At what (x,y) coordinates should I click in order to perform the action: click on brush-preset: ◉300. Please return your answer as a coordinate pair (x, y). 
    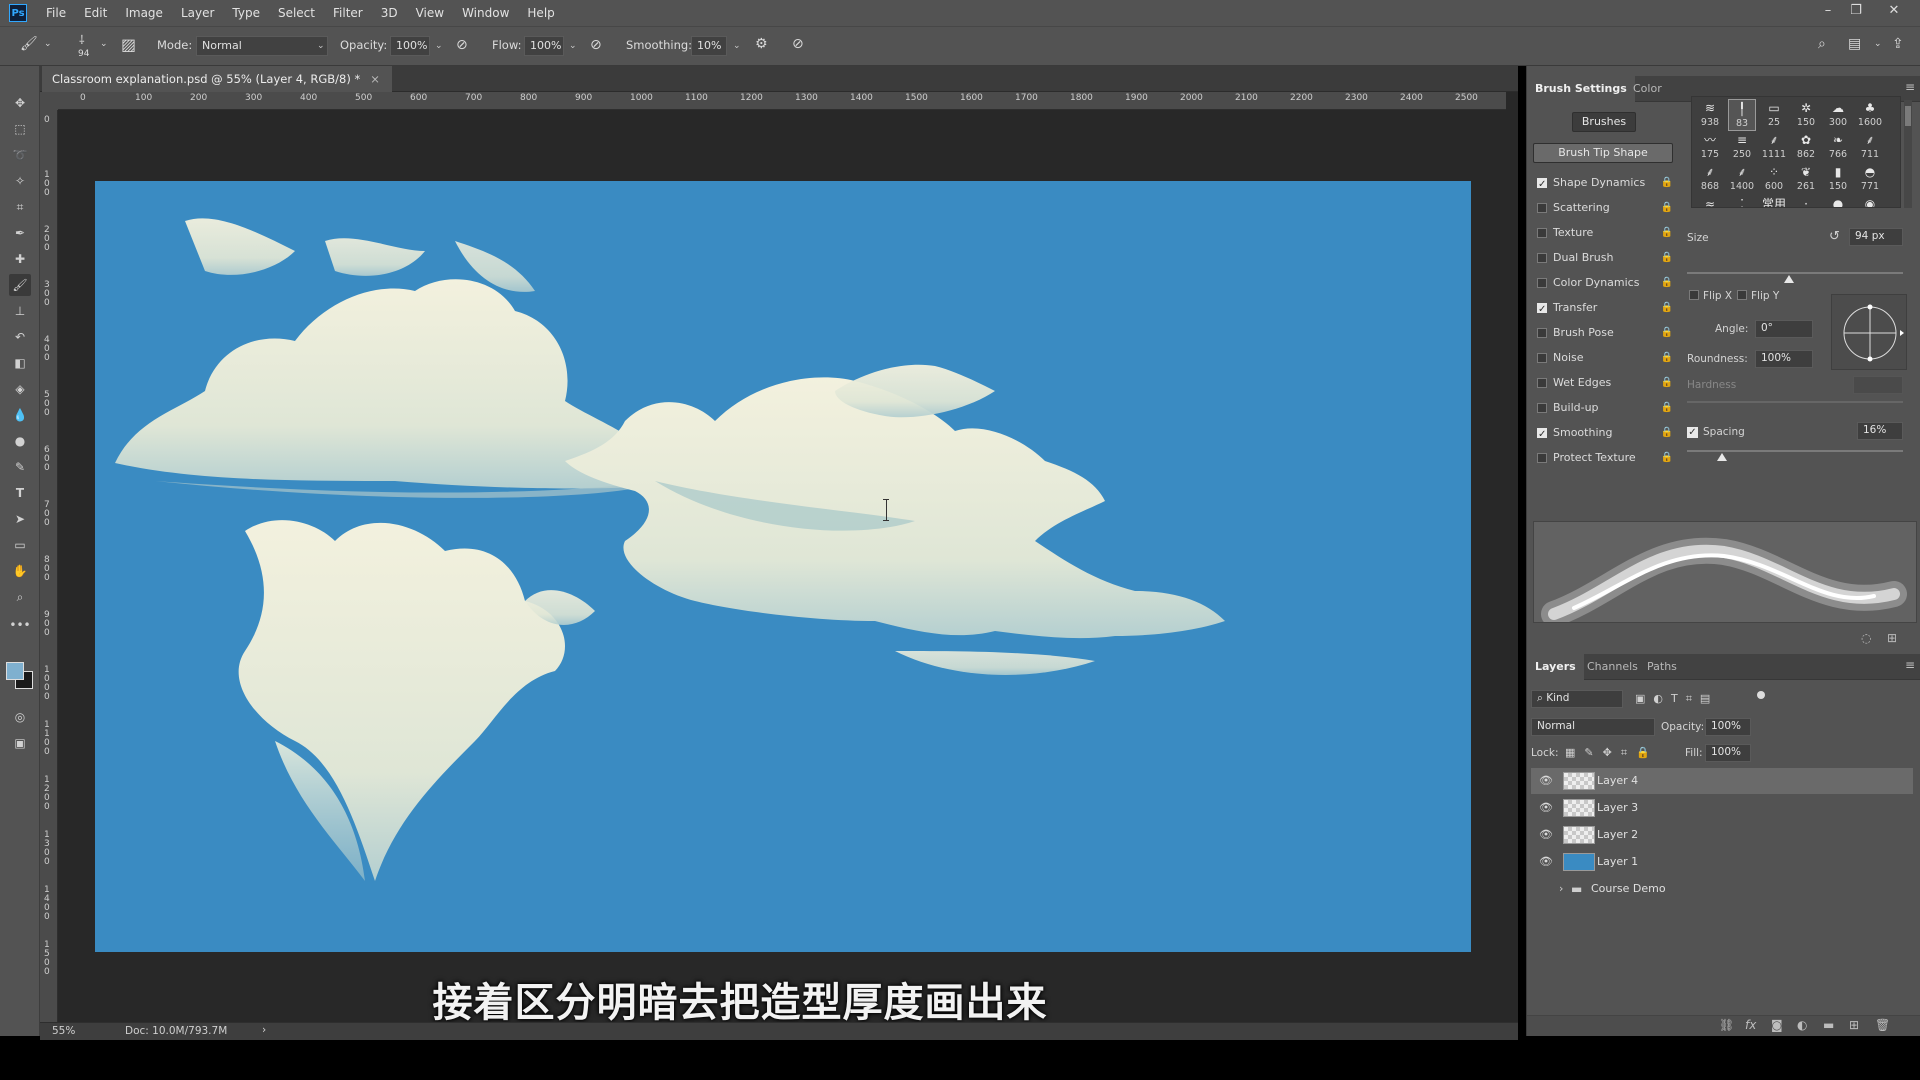
    Looking at the image, I should click on (1870, 201).